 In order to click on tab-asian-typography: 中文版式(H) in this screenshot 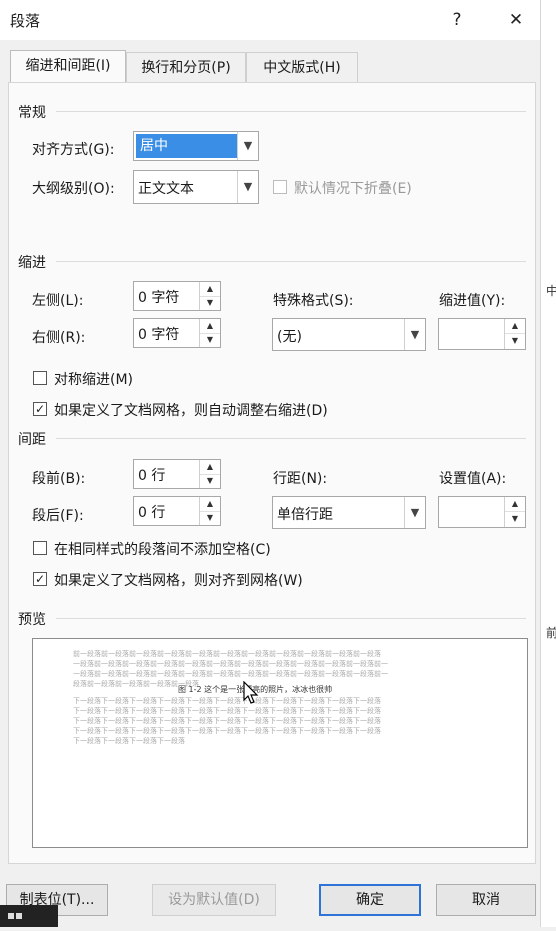, I will do `click(302, 67)`.